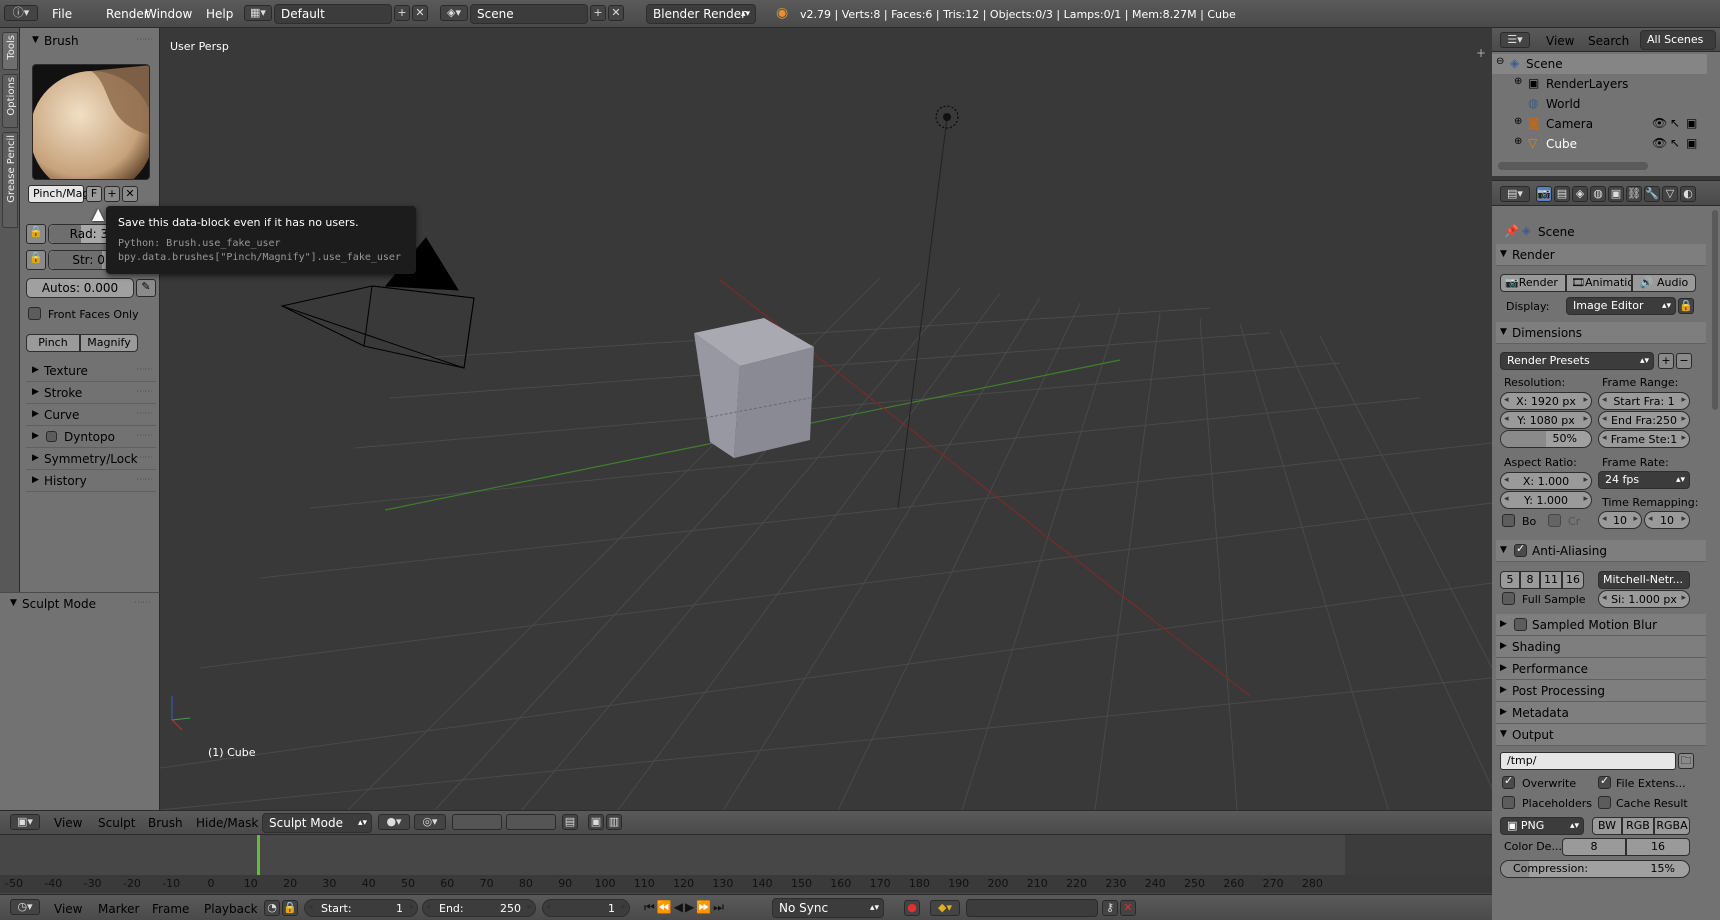  Describe the element at coordinates (1666, 361) in the screenshot. I see `add-preset-icon: +` at that location.